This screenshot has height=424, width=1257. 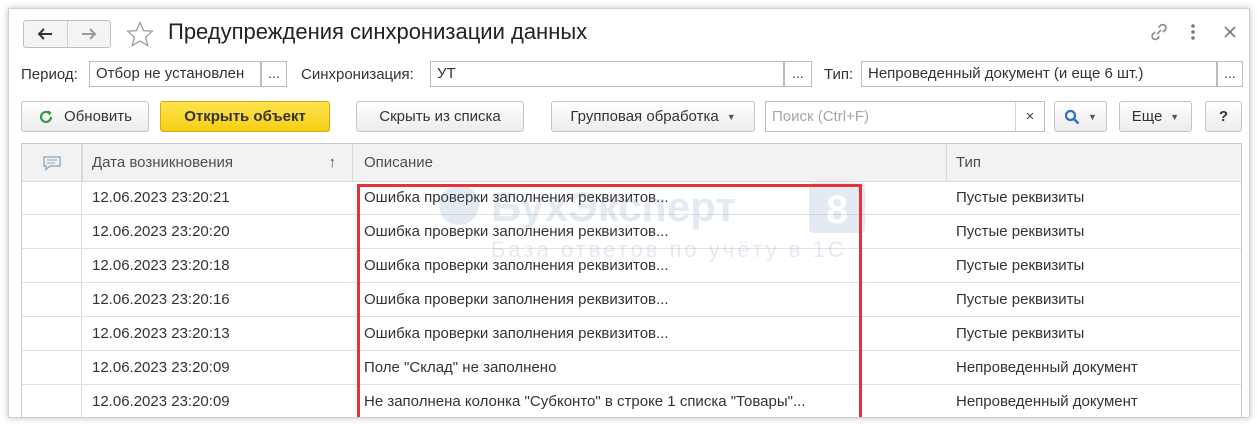 I want to click on date-column-header: Дата возникновения ↑, so click(x=216, y=162).